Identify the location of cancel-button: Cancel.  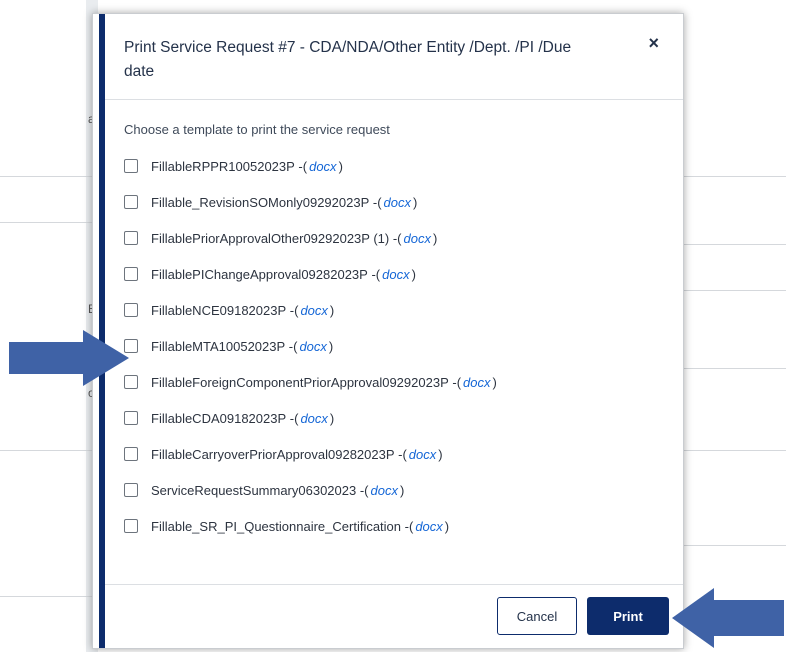
(537, 616).